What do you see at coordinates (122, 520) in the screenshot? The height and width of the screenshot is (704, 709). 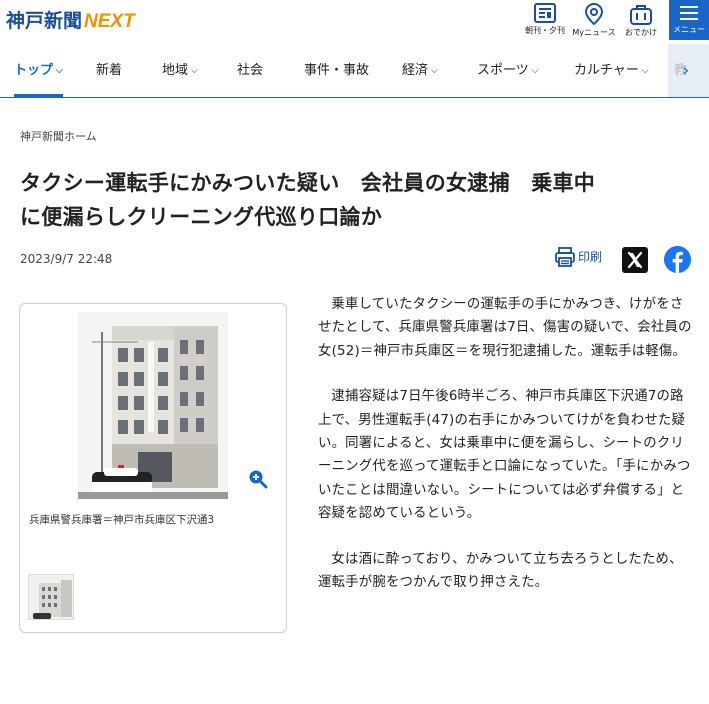 I see `photo-caption: 兵庫県警兵庫署＝神戸市兵庫区下沢通3` at bounding box center [122, 520].